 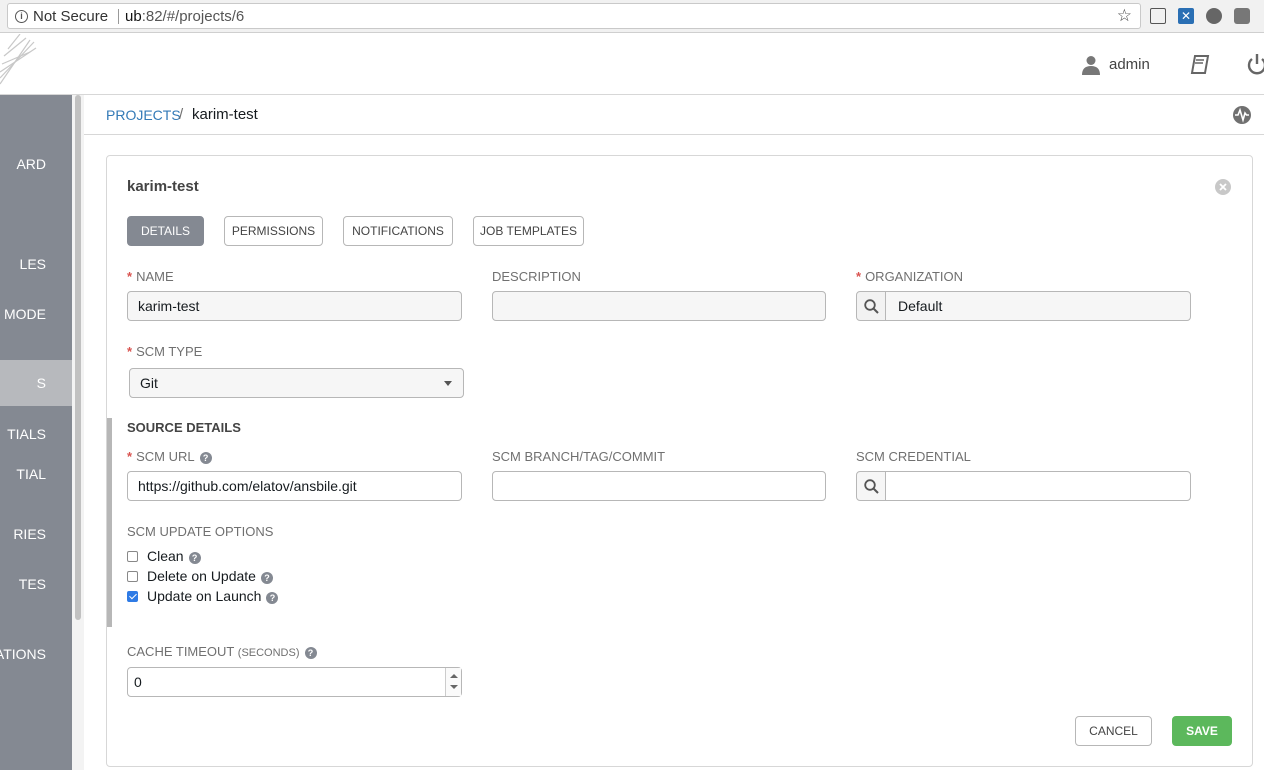 I want to click on documentation-book-icon, so click(x=1200, y=65).